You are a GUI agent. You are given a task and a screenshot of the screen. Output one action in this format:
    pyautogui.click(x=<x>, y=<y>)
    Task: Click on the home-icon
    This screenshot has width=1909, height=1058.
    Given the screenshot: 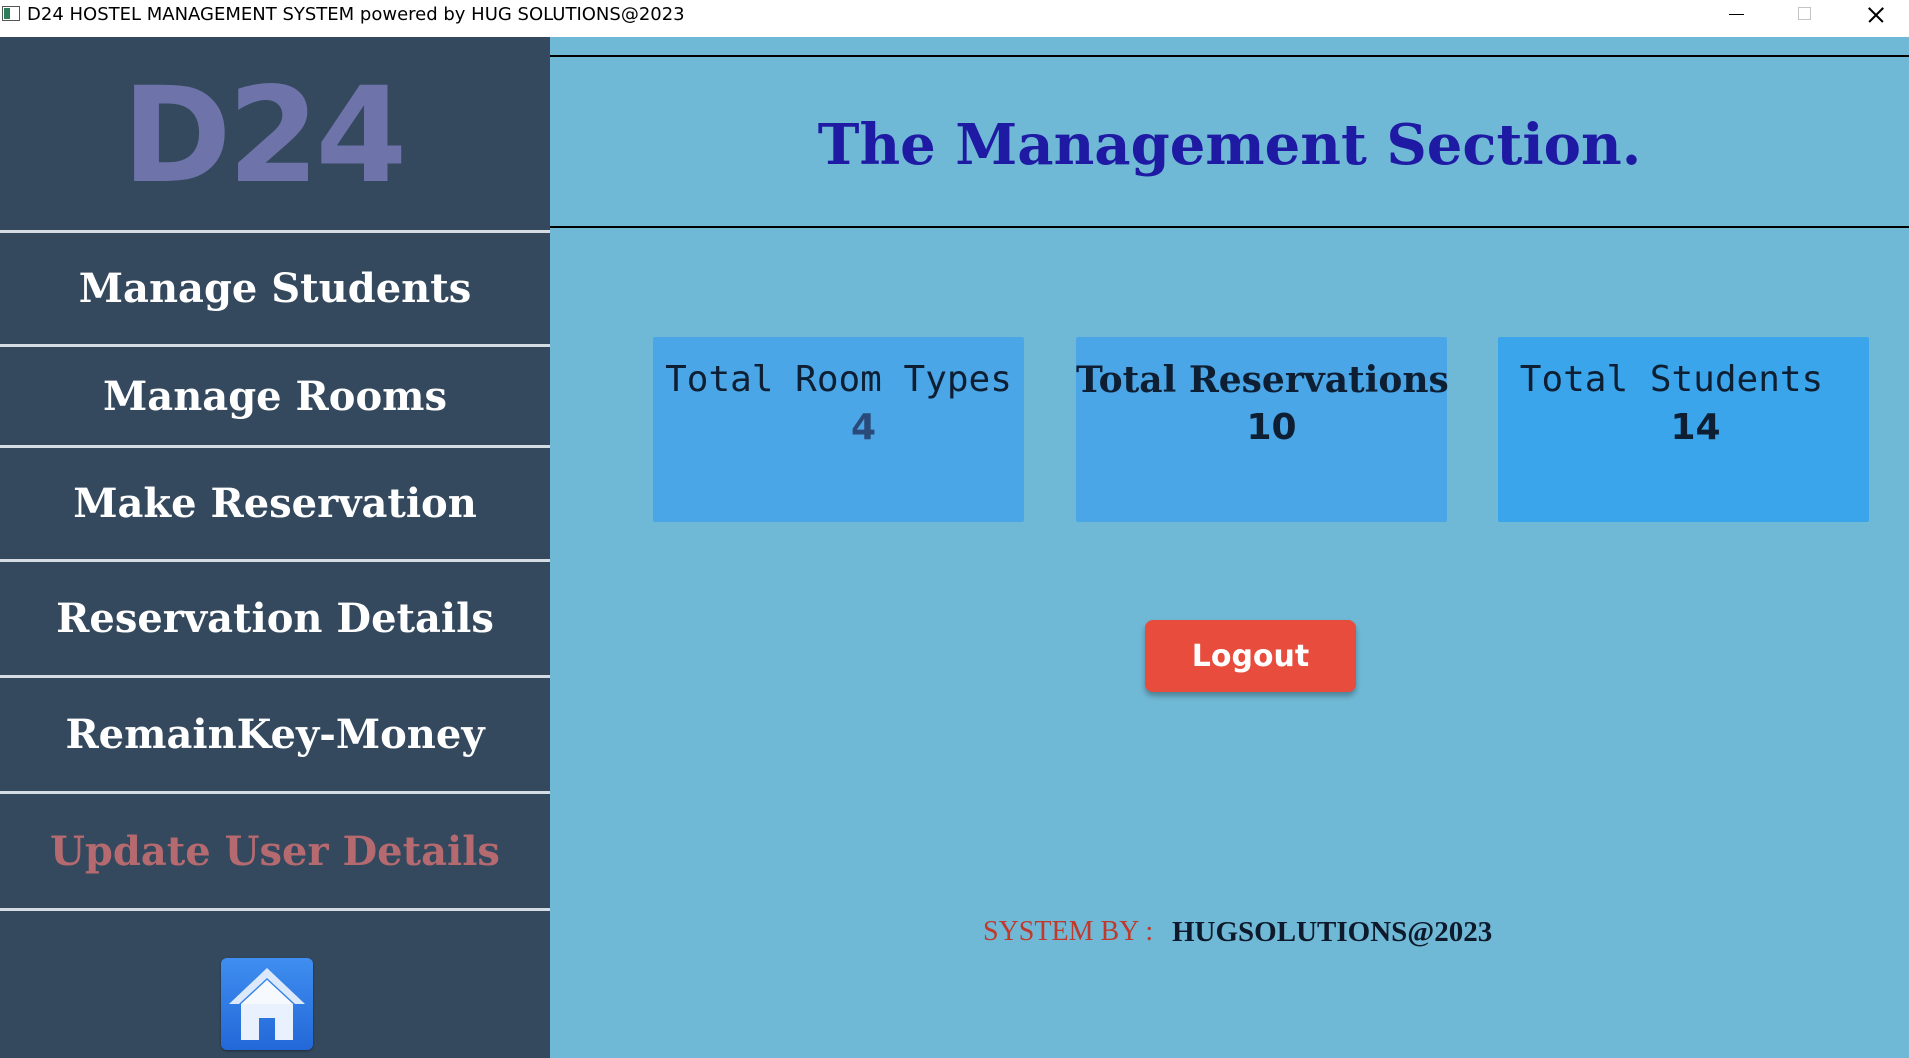 What is the action you would take?
    pyautogui.click(x=267, y=1004)
    